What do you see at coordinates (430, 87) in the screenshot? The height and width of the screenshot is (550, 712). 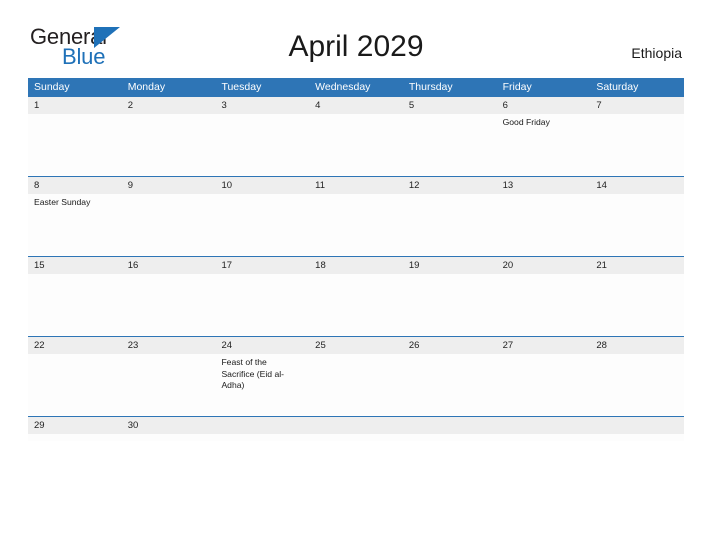 I see `weekday-header-thursday: Thursday` at bounding box center [430, 87].